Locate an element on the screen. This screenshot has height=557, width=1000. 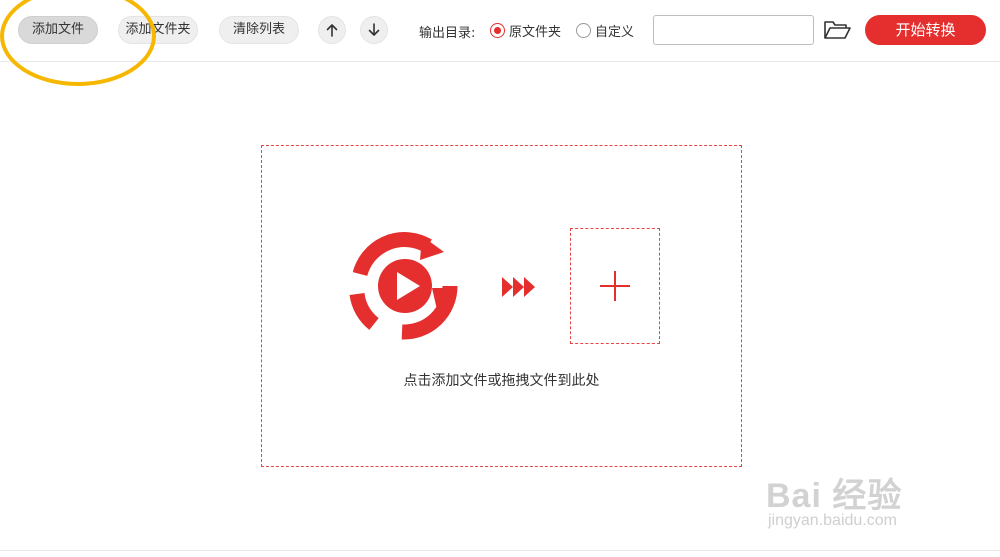
baidu-watermark: Bai 经验 jingyan.baidu.com is located at coordinates (866, 493).